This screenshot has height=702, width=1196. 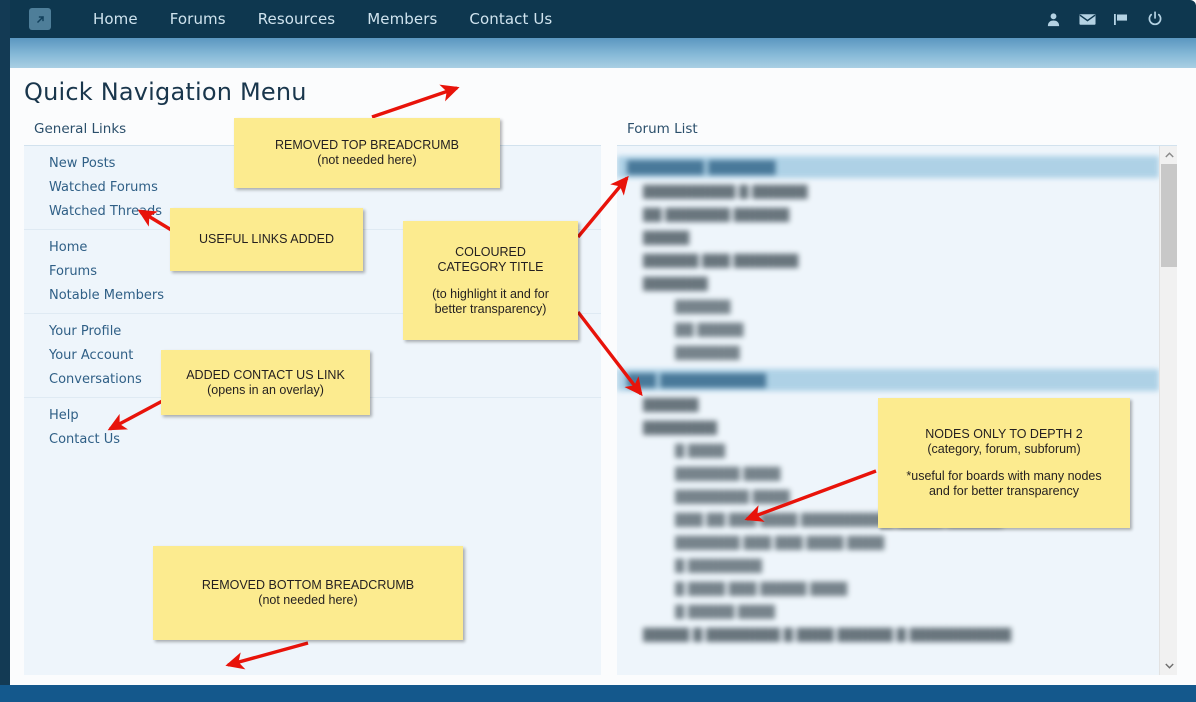 I want to click on forum-item: █████, so click(x=888, y=238).